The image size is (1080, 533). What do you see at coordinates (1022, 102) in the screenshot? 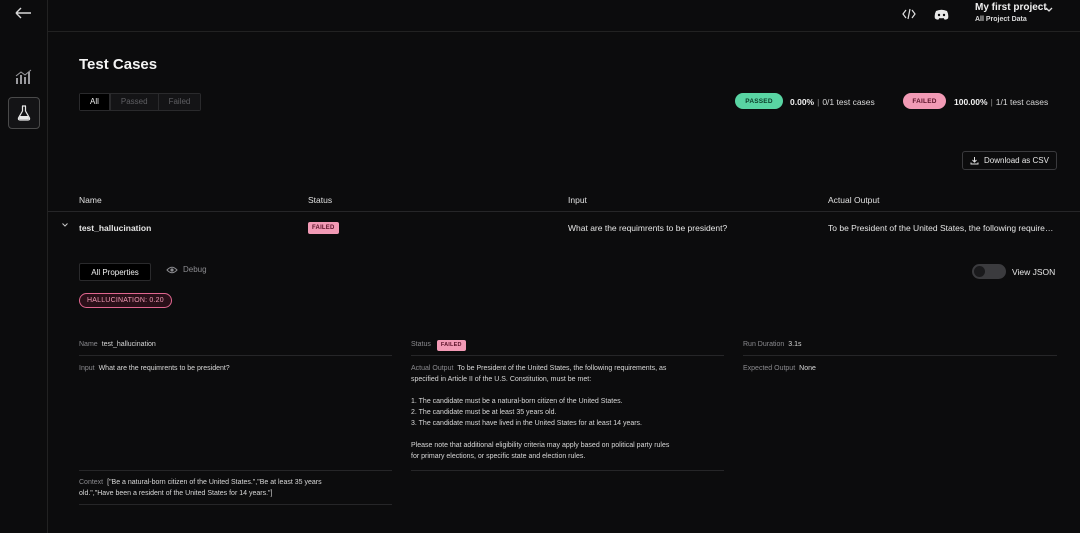
I see `failed-count: 1/1 test cases` at bounding box center [1022, 102].